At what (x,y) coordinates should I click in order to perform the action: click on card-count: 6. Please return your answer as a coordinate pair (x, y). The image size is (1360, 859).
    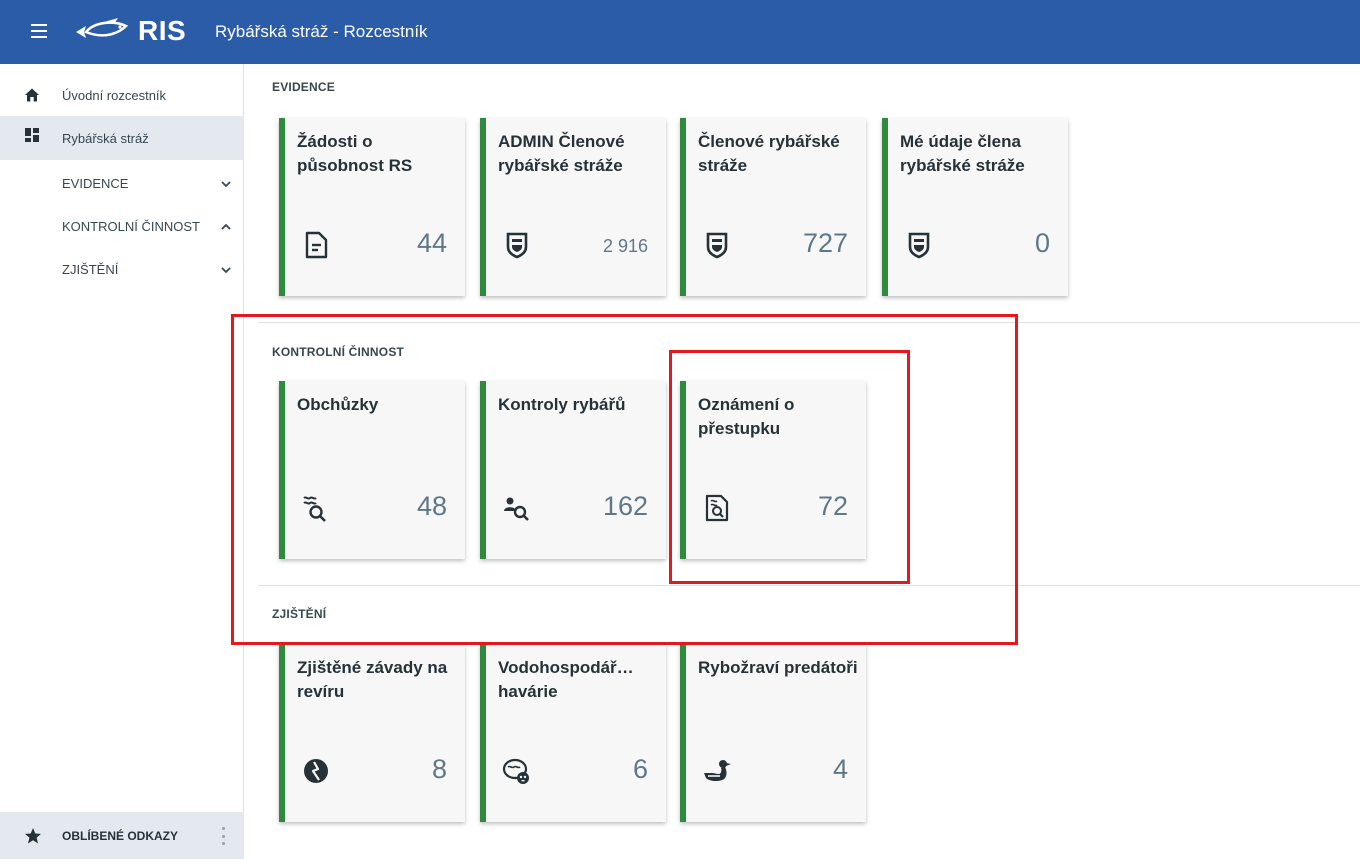
    Looking at the image, I should click on (640, 769).